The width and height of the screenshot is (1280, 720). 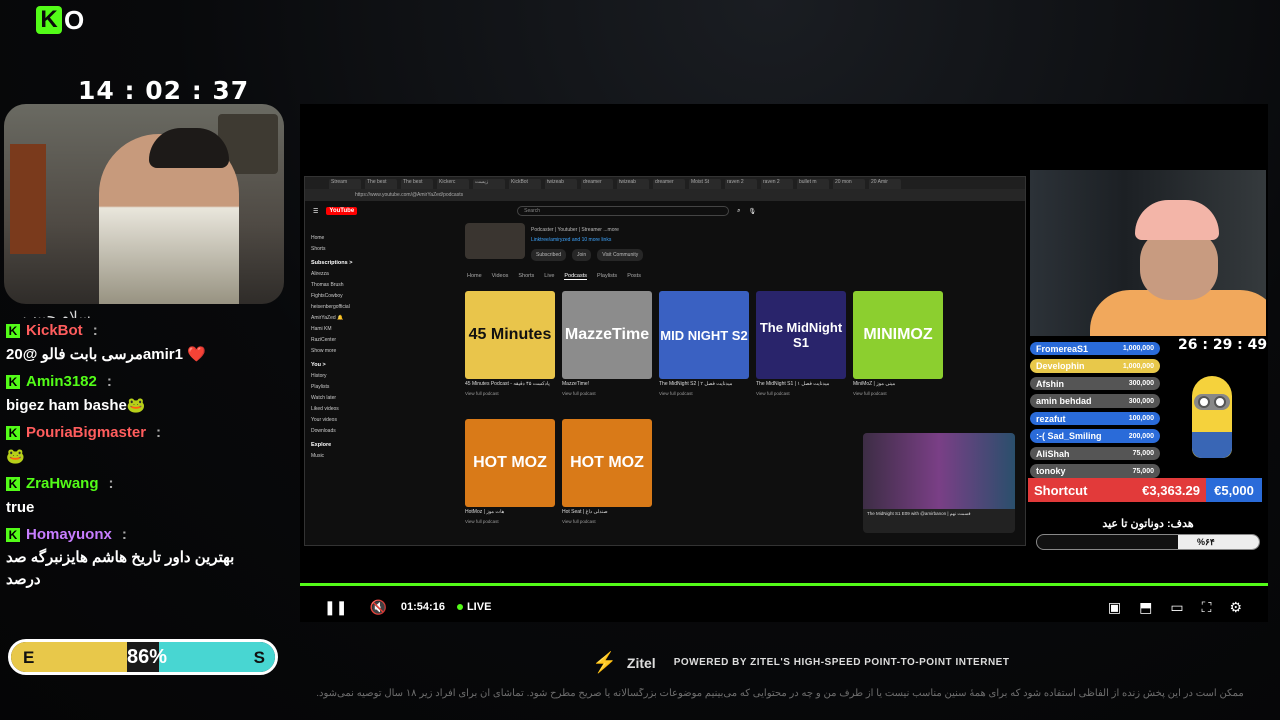 I want to click on chat-username: PouriaBigmaster, so click(x=86, y=432).